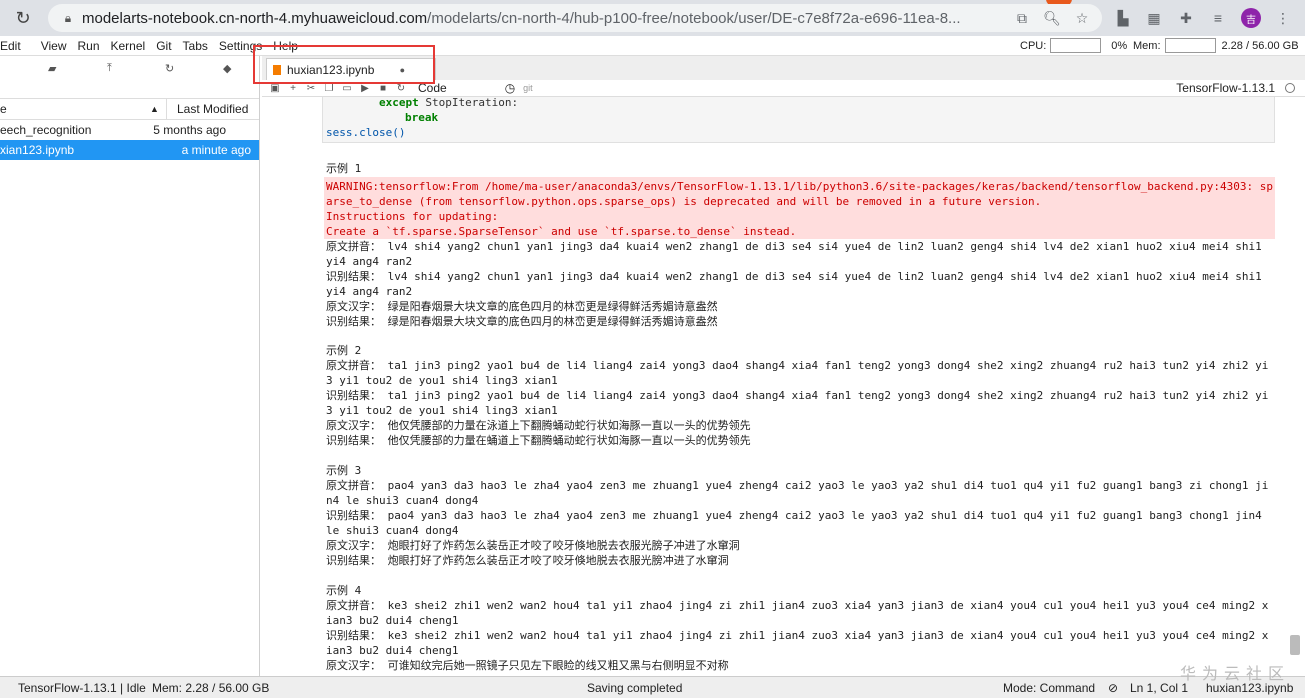 This screenshot has width=1305, height=698. Describe the element at coordinates (1049, 688) in the screenshot. I see `mode-status: Mode: Command` at that location.